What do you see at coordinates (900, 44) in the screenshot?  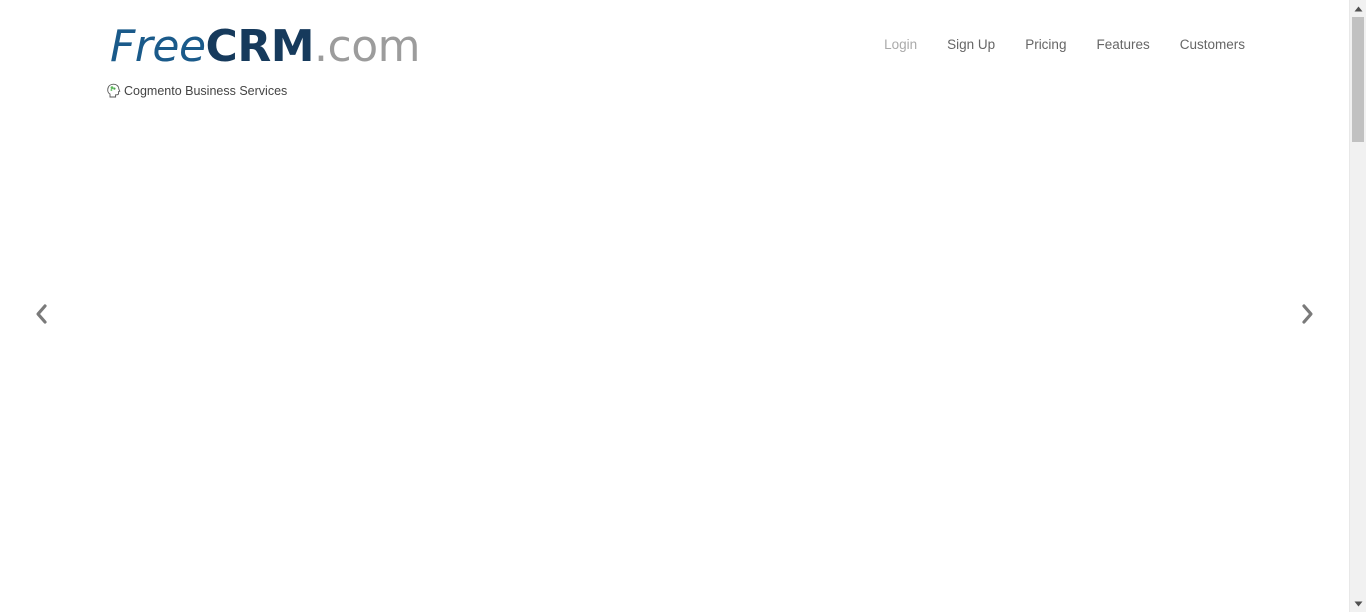 I see `nav-login: Login` at bounding box center [900, 44].